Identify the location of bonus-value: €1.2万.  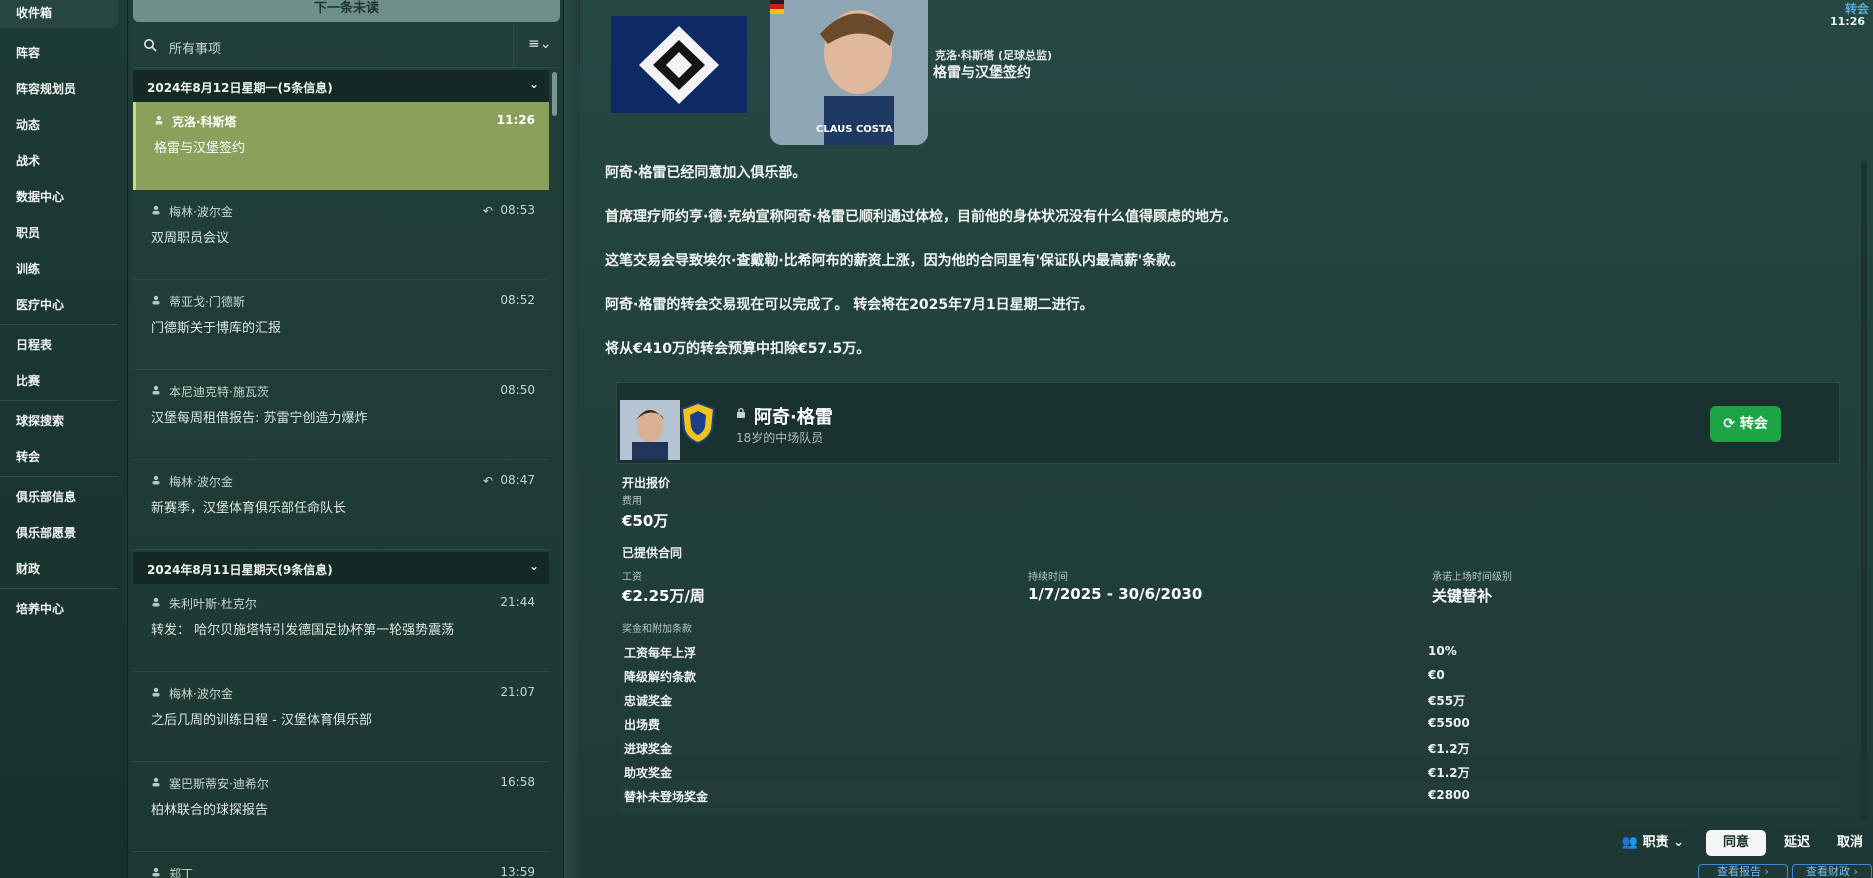
(1449, 749).